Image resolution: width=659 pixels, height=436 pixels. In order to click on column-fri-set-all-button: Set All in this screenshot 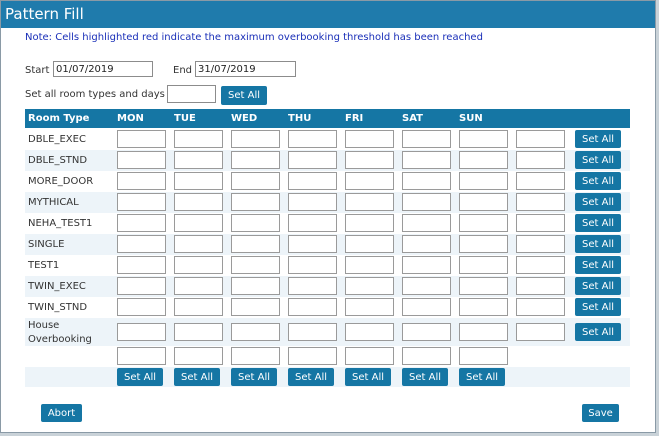, I will do `click(368, 377)`.